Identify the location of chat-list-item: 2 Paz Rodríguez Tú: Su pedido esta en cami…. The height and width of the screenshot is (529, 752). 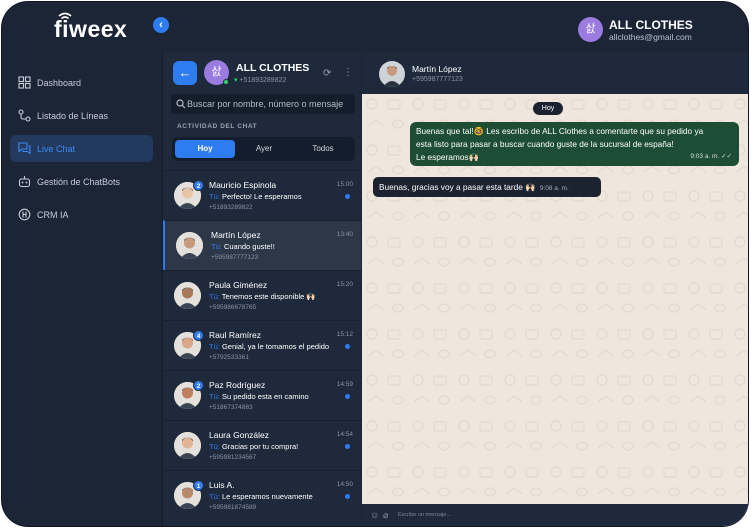
(262, 395).